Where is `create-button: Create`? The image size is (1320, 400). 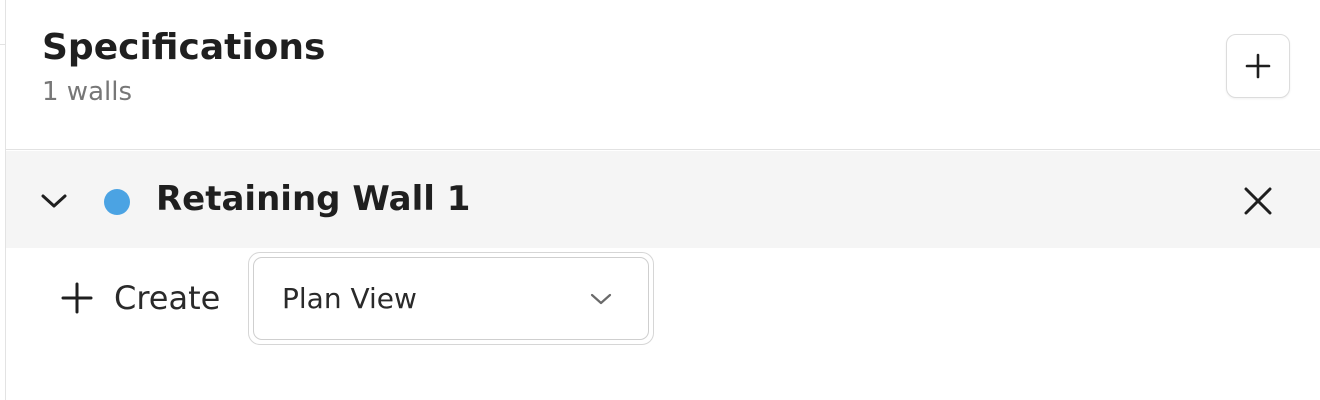 create-button: Create is located at coordinates (140, 298).